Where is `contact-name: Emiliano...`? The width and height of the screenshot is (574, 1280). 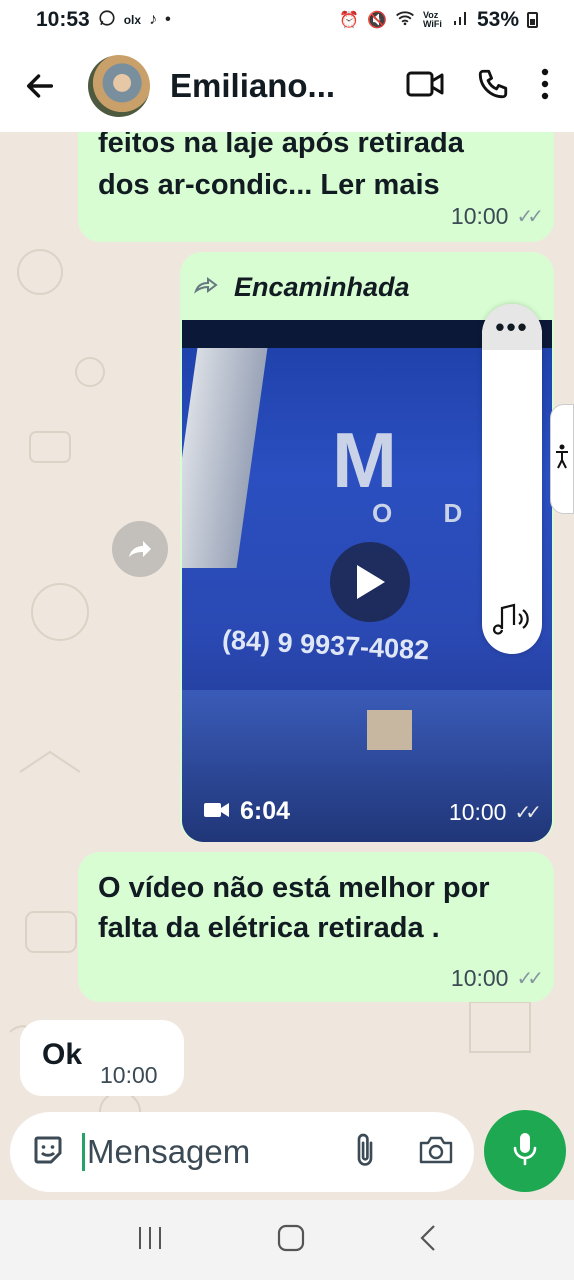 contact-name: Emiliano... is located at coordinates (255, 86).